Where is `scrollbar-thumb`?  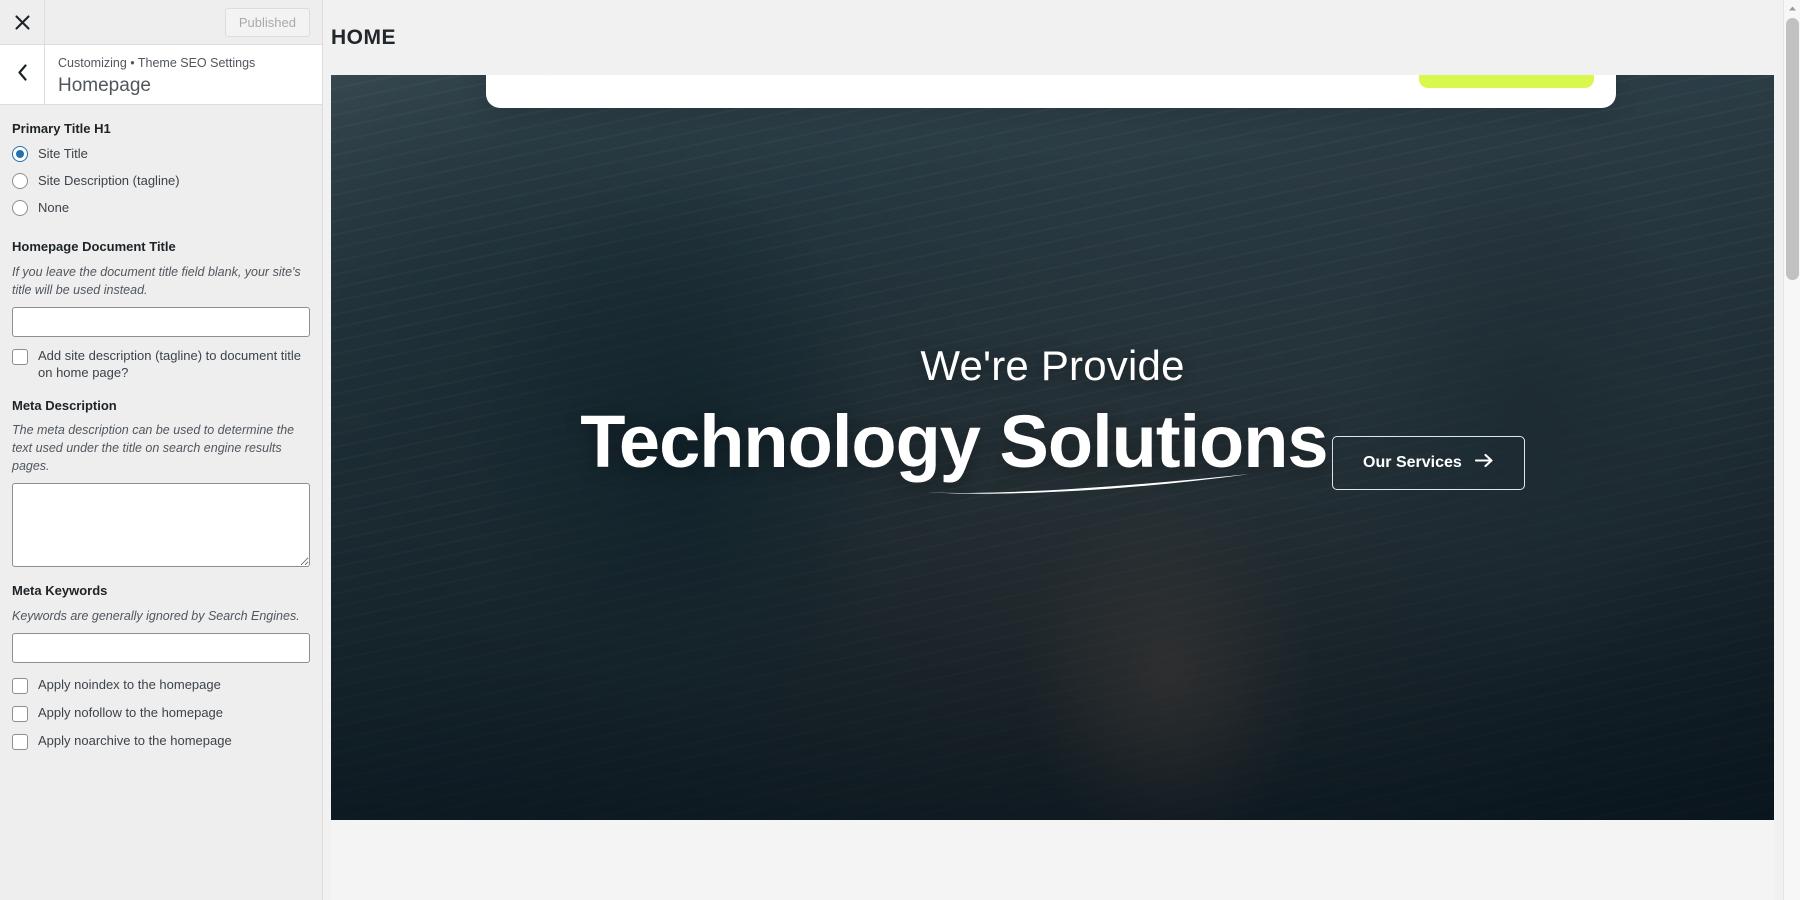
scrollbar-thumb is located at coordinates (1792, 149).